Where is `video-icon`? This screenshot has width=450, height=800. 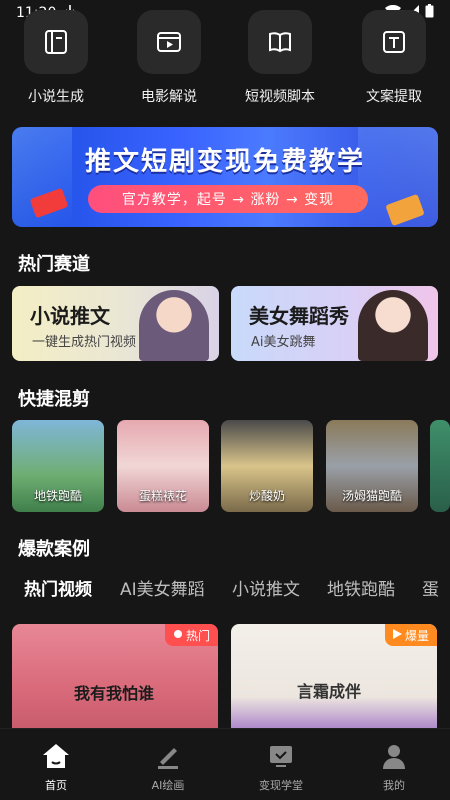
video-icon is located at coordinates (169, 42).